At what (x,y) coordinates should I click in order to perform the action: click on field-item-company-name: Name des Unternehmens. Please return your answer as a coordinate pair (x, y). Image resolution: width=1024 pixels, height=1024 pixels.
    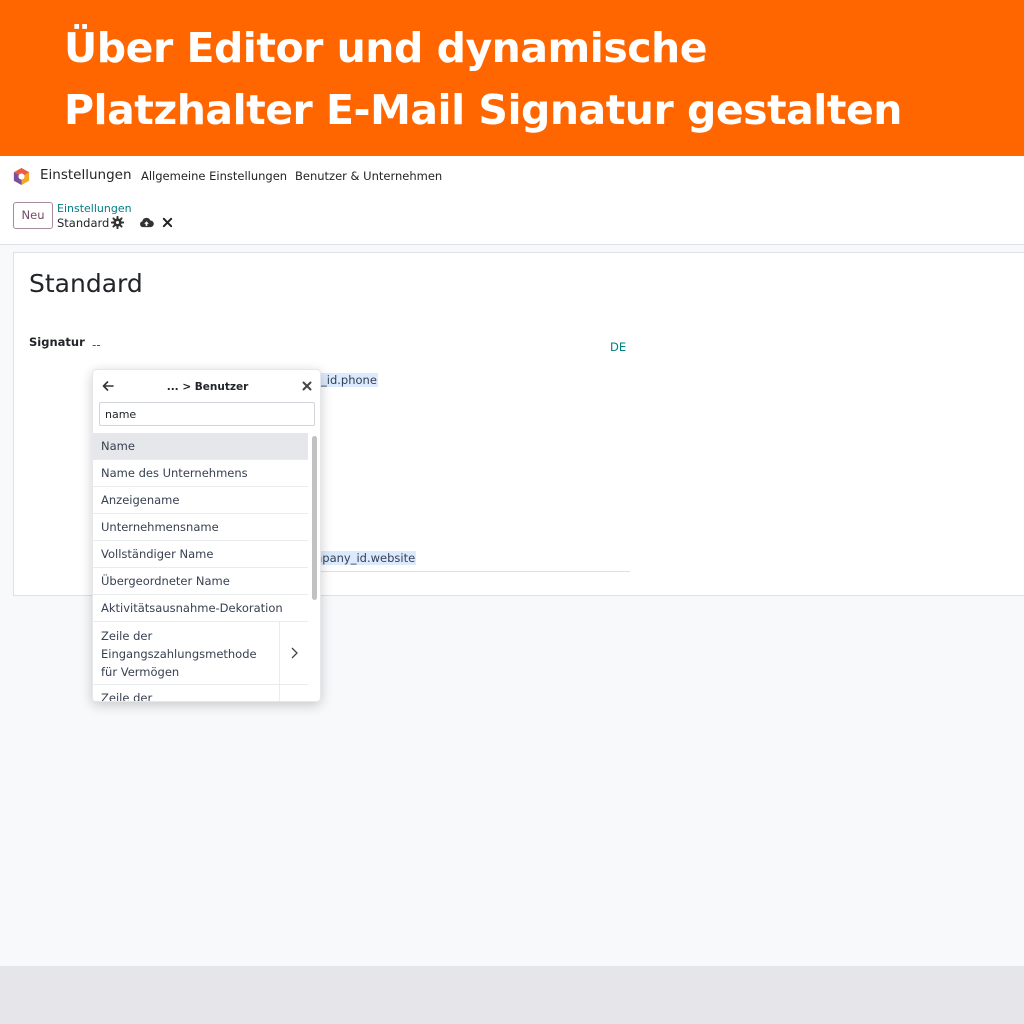
    Looking at the image, I should click on (200, 473).